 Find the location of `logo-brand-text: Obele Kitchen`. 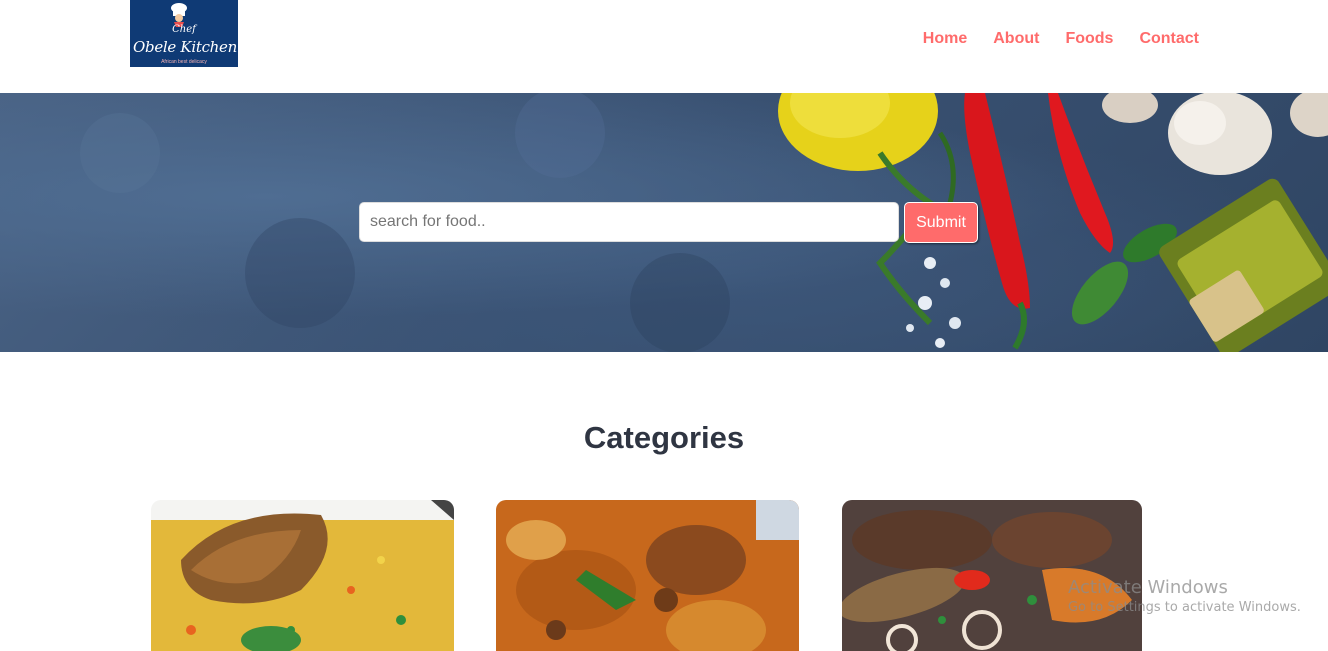

logo-brand-text: Obele Kitchen is located at coordinates (185, 47).